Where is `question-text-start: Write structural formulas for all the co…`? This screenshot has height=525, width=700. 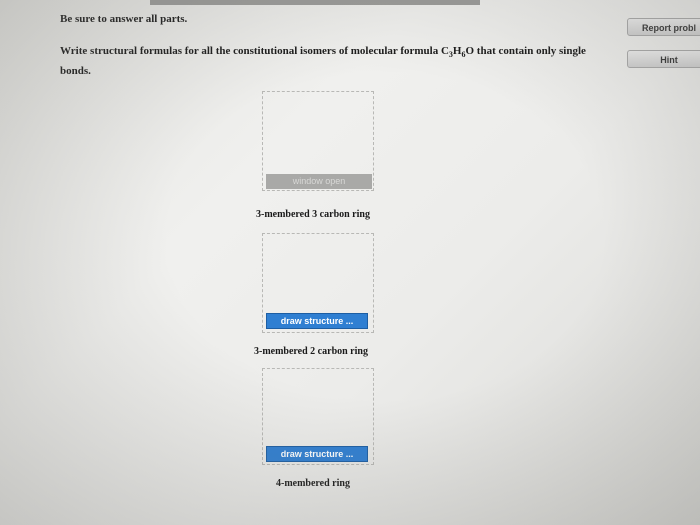 question-text-start: Write structural formulas for all the co… is located at coordinates (254, 51).